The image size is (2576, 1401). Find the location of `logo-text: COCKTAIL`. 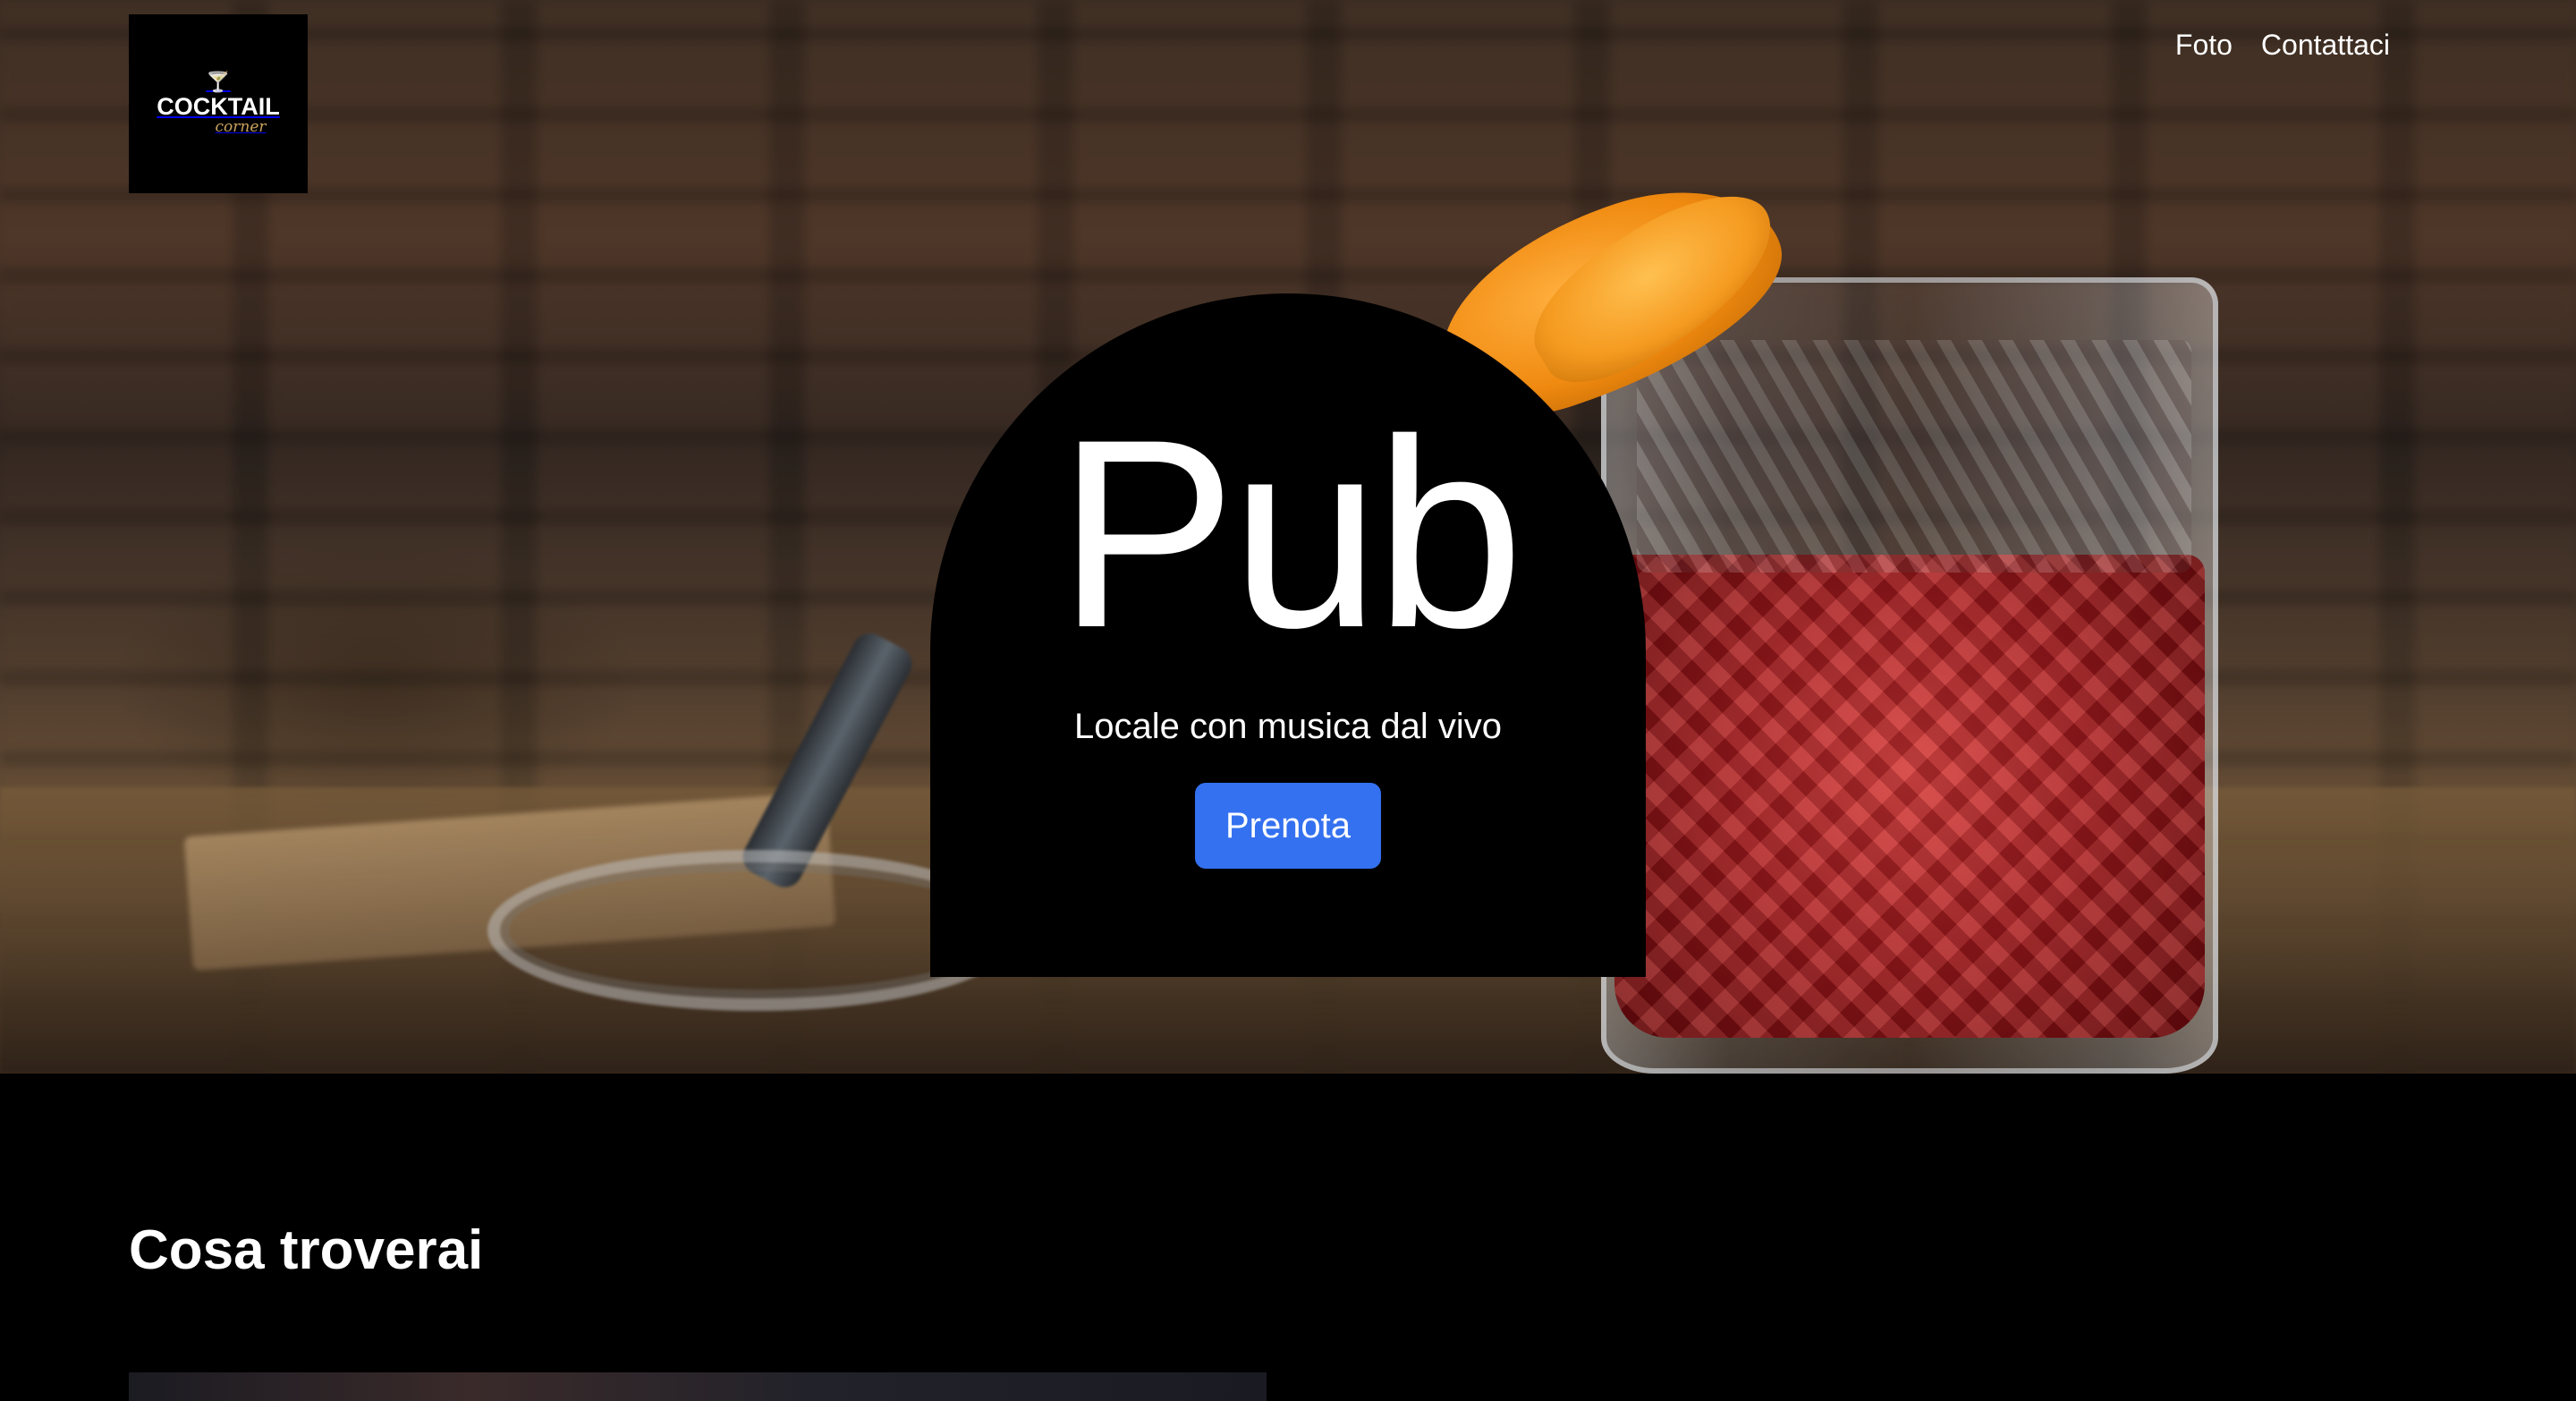

logo-text: COCKTAIL is located at coordinates (218, 106).